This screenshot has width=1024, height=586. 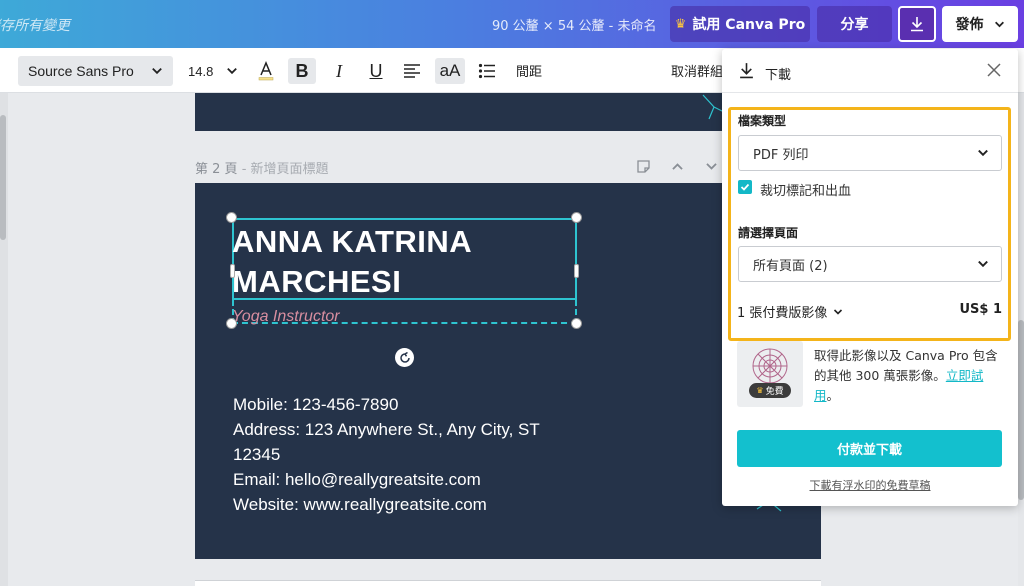 What do you see at coordinates (317, 281) in the screenshot?
I see `name-line-2: MARCHESI` at bounding box center [317, 281].